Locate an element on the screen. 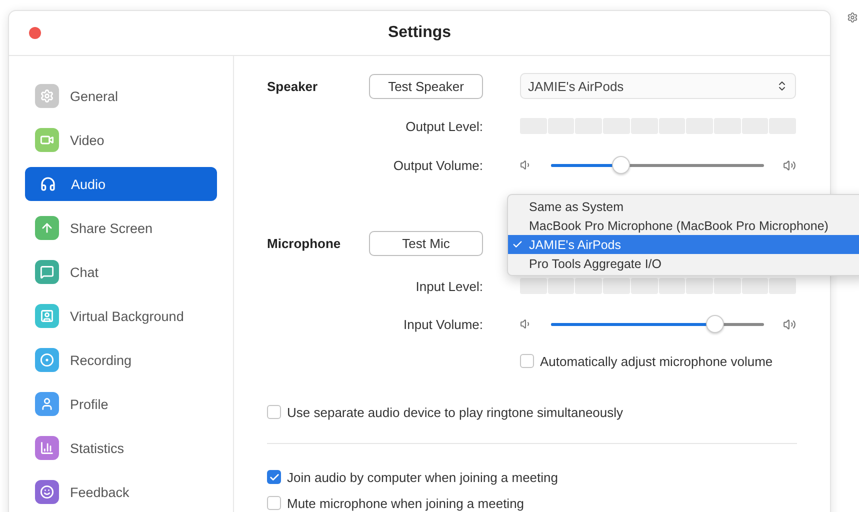  test-speaker-button: Test Speaker is located at coordinates (426, 86).